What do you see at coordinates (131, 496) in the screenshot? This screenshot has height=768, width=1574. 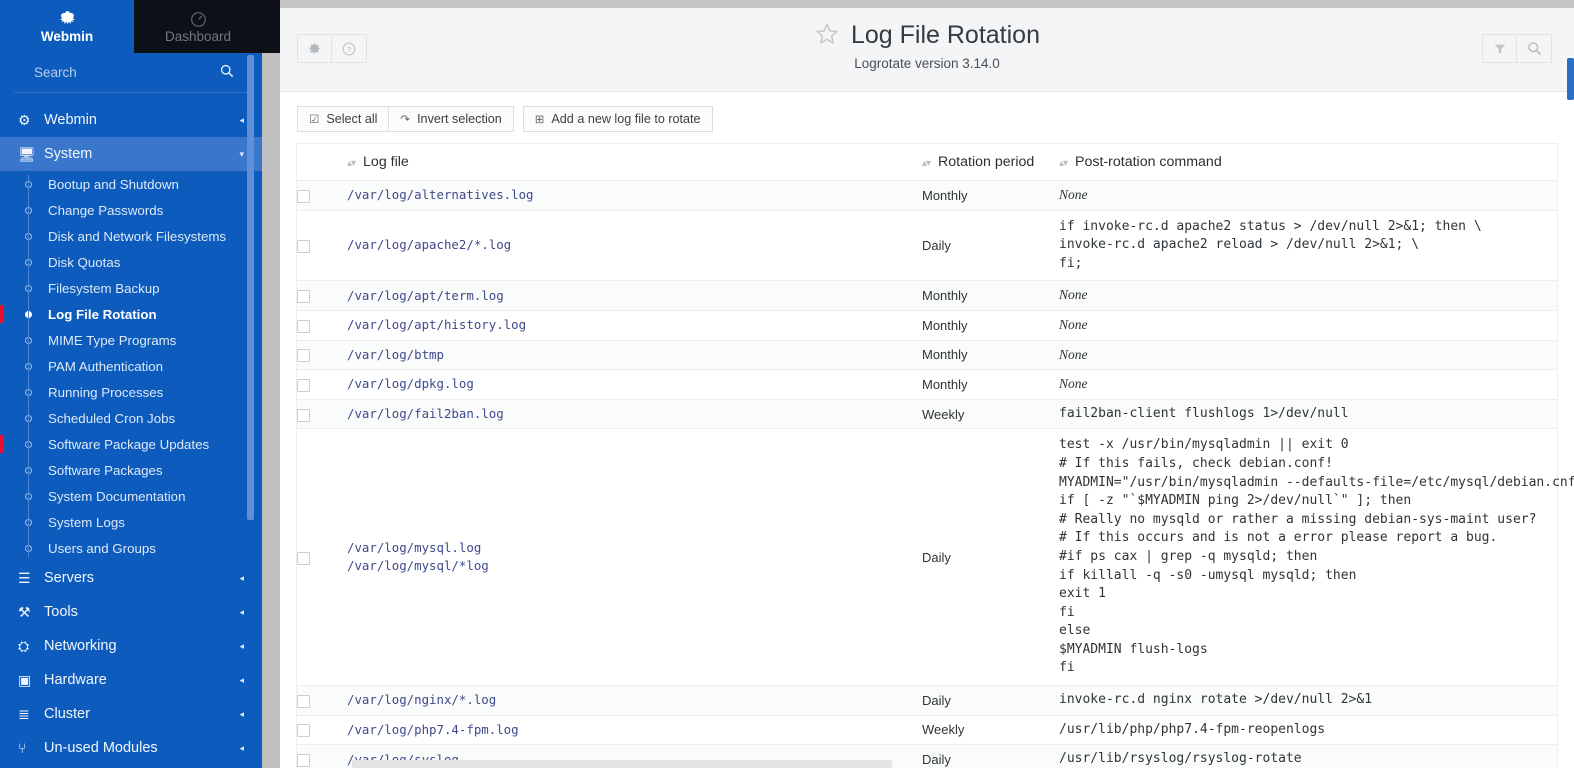 I see `sidebar-item-system-documentation: System Documentation` at bounding box center [131, 496].